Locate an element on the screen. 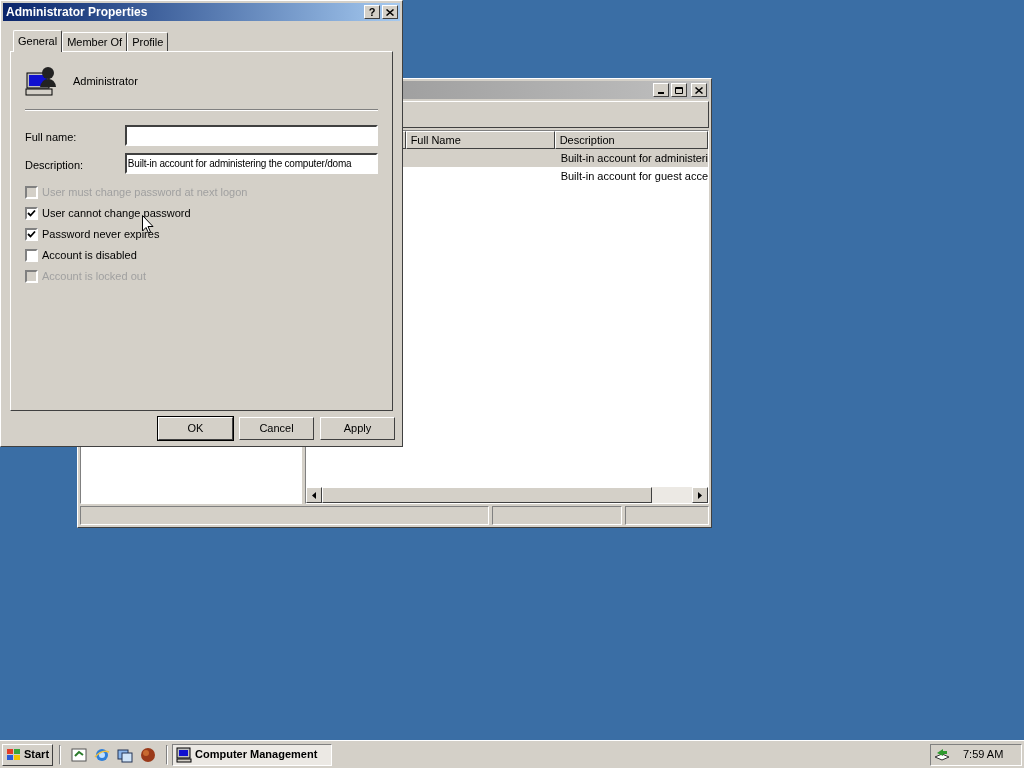  scroll-left-button is located at coordinates (313, 495).